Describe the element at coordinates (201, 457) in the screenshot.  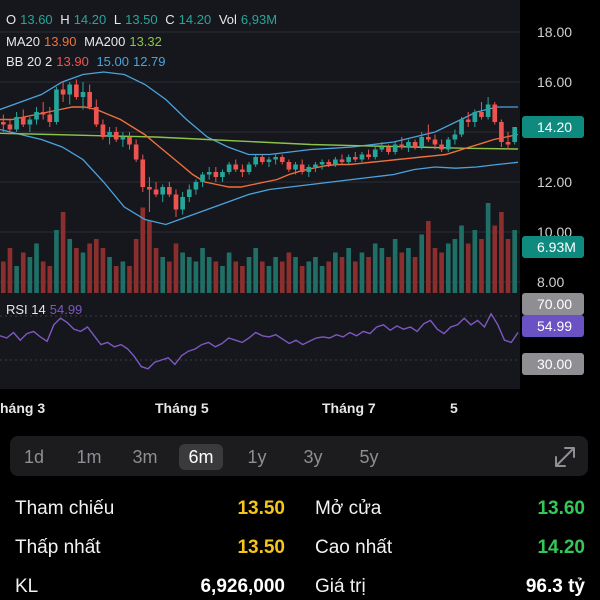
I see `range-6m: 6m` at that location.